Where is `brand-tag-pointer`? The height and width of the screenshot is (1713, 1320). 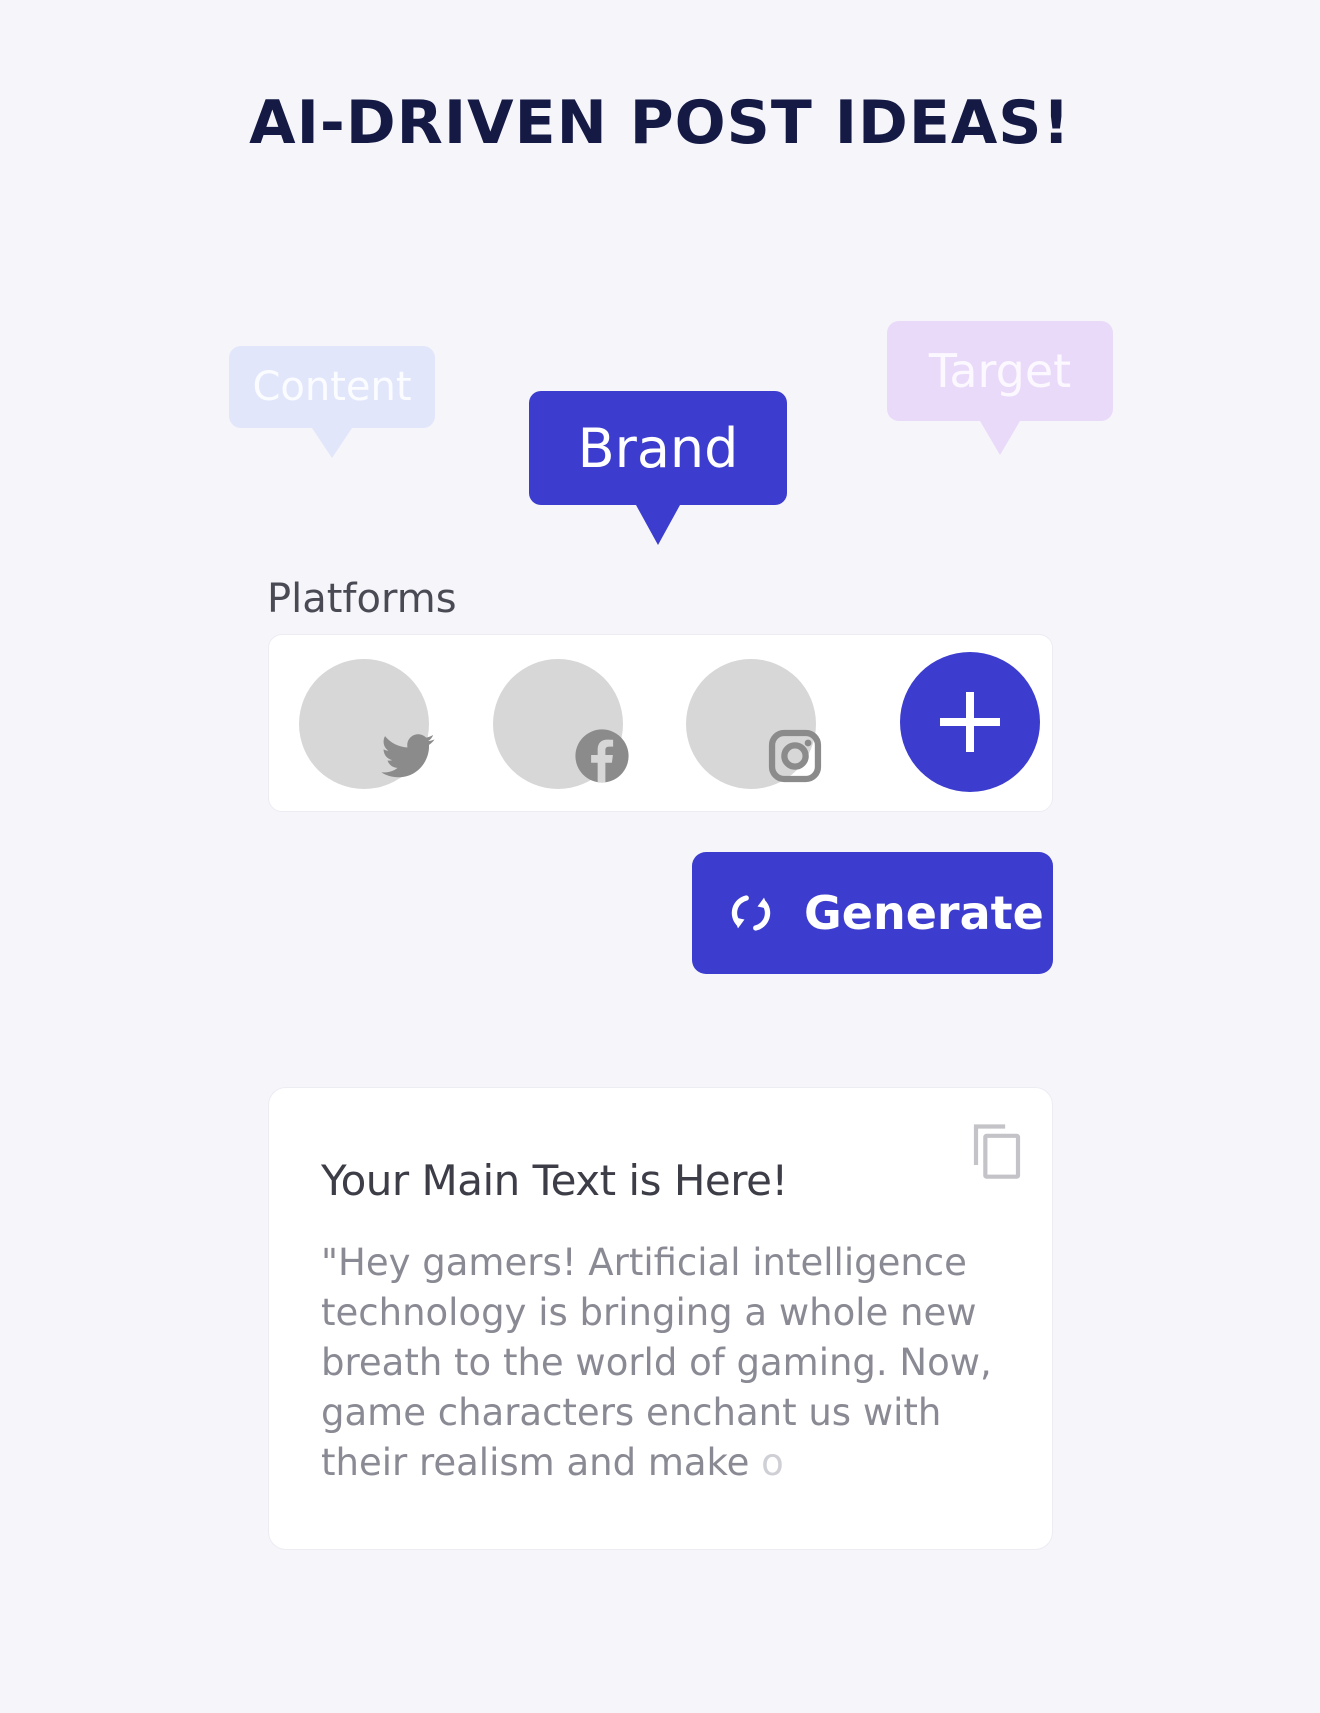 brand-tag-pointer is located at coordinates (658, 525).